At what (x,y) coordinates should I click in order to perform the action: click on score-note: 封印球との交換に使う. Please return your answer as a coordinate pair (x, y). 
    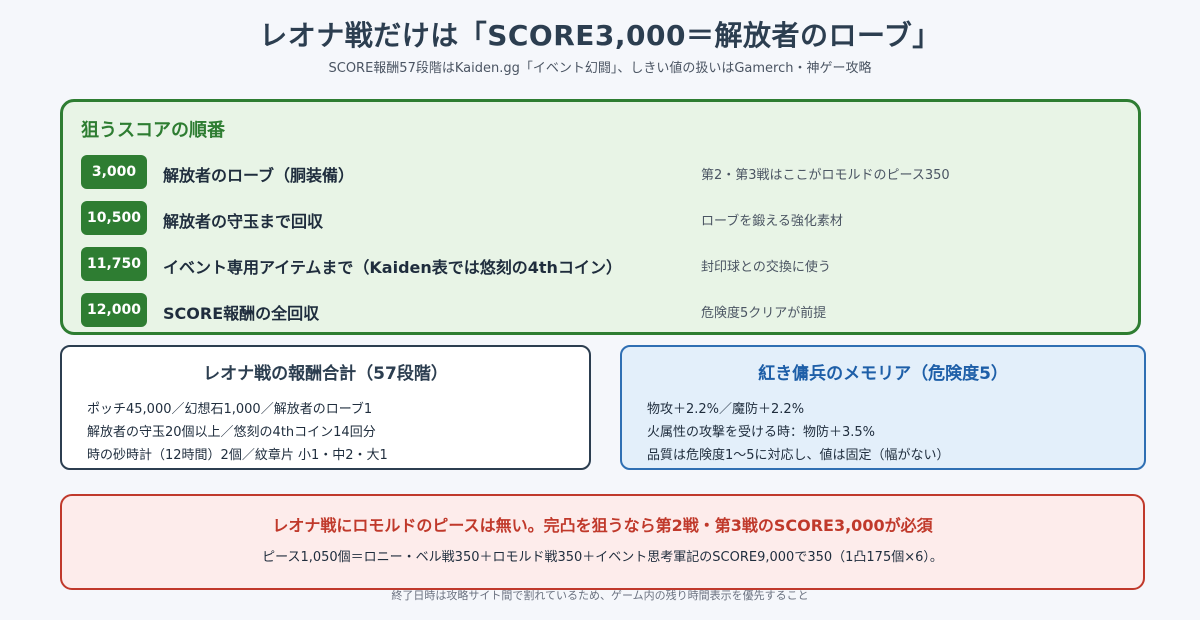
    Looking at the image, I should click on (766, 267).